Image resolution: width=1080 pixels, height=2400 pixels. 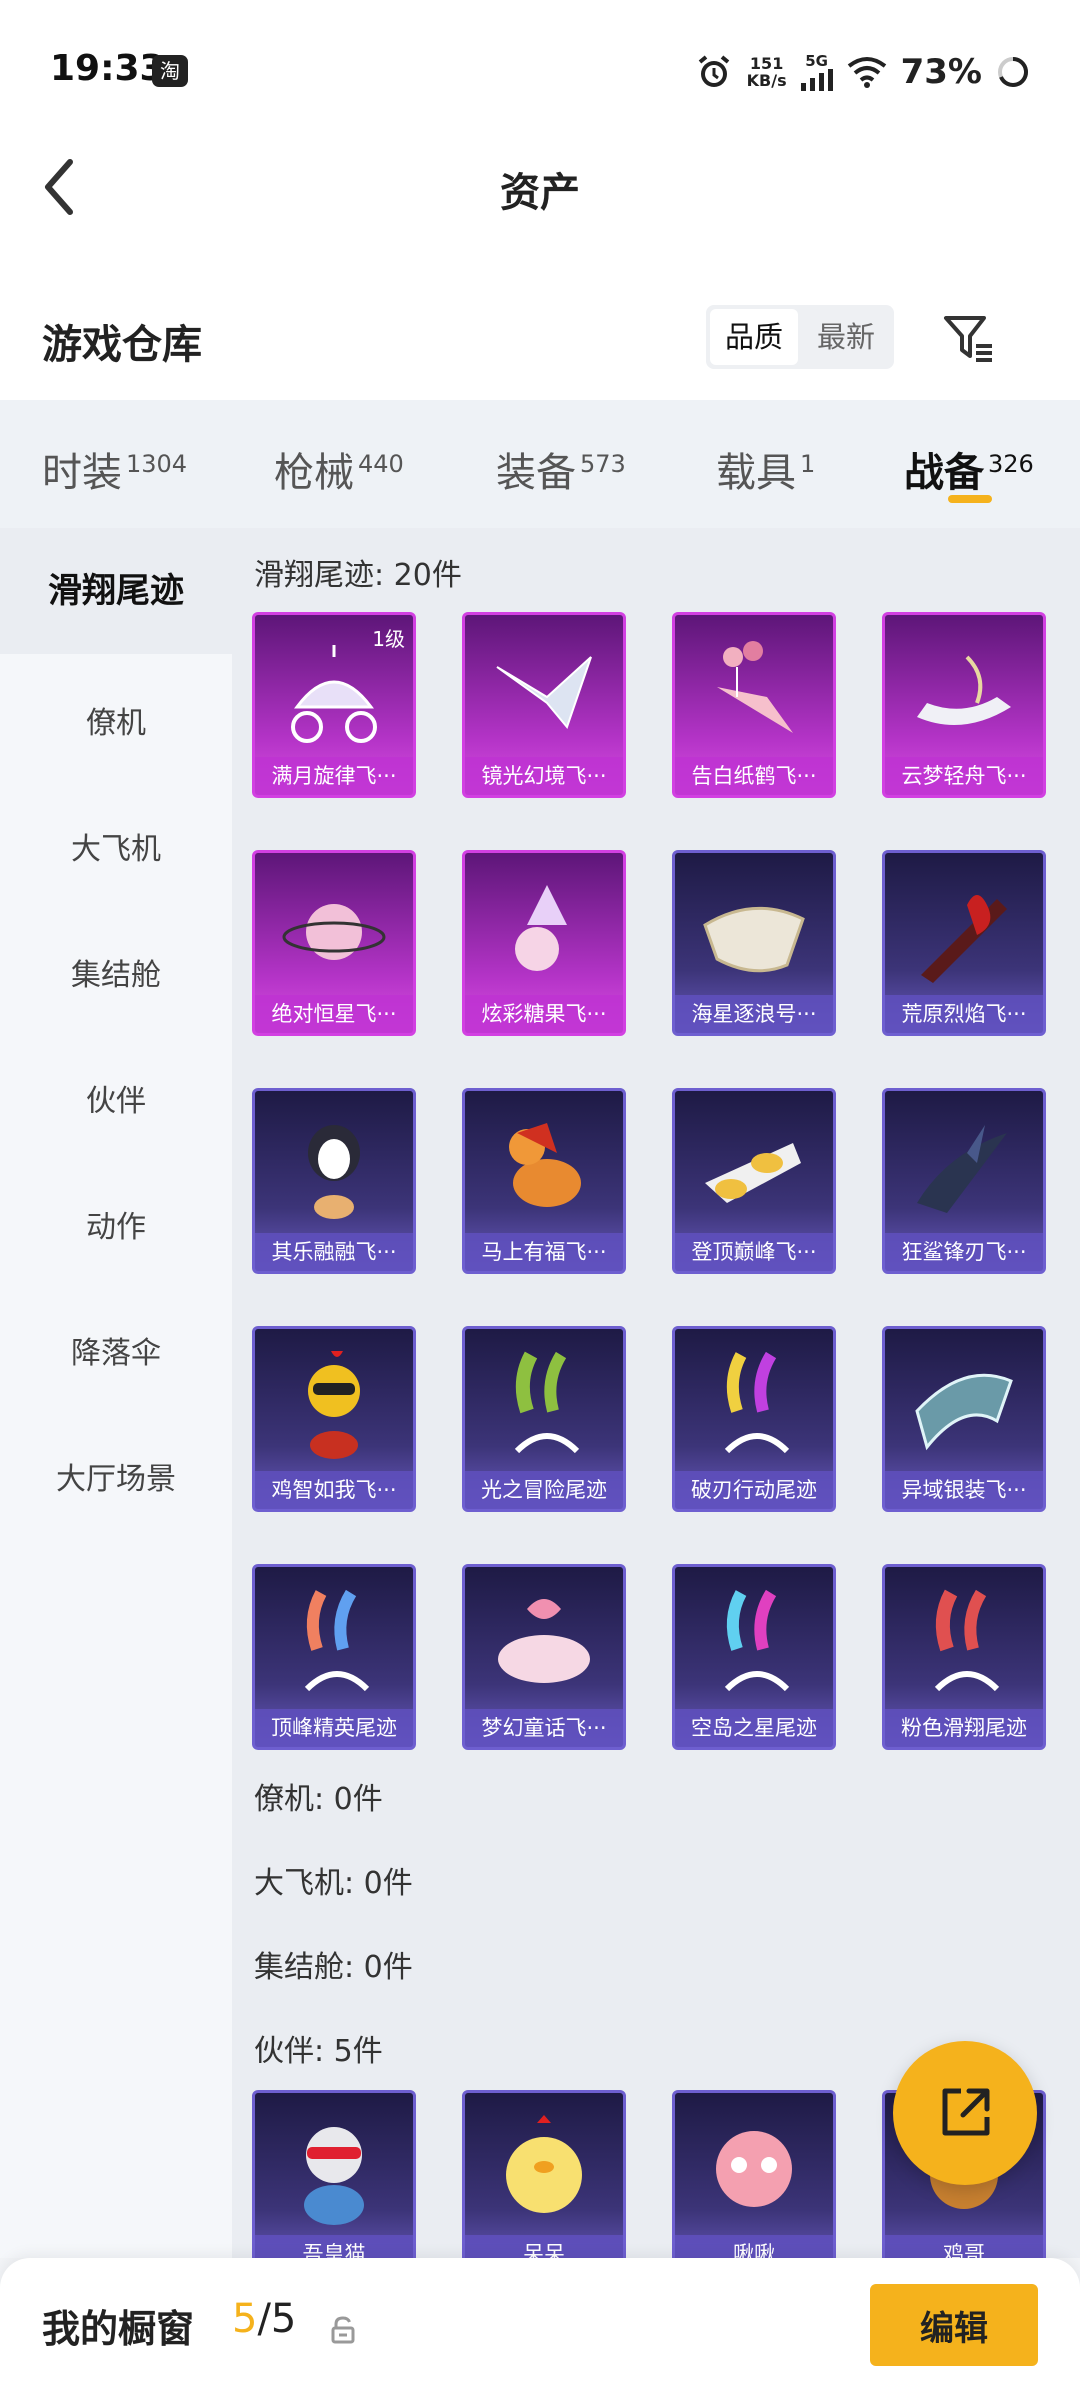 What do you see at coordinates (544, 693) in the screenshot?
I see `crystal-wing-icon` at bounding box center [544, 693].